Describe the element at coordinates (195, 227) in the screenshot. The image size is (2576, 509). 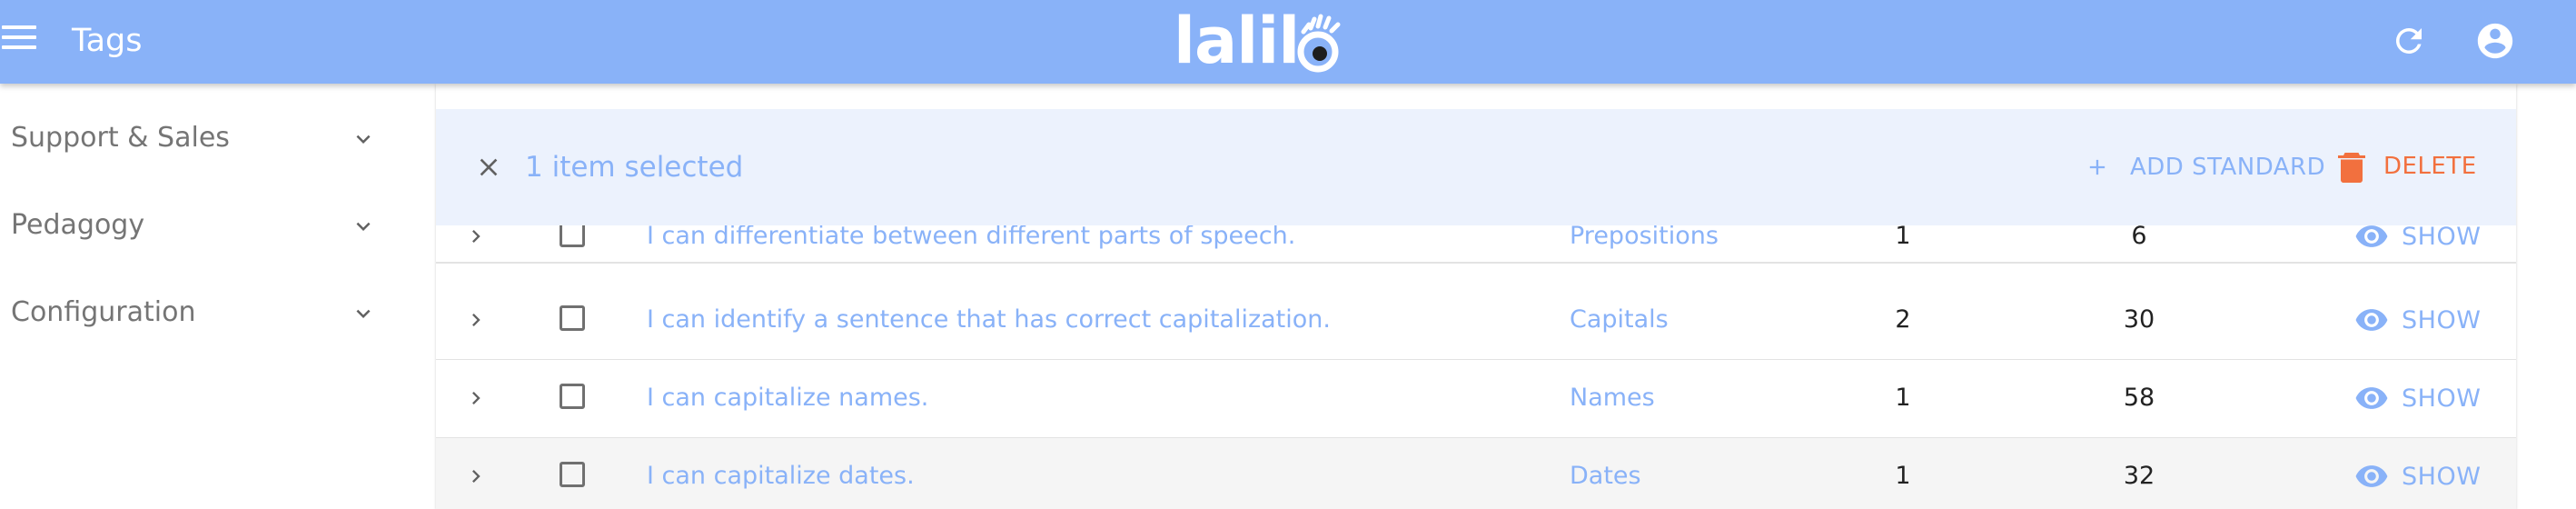
I see `sidebar-item-pedagogy: Pedagogy` at that location.